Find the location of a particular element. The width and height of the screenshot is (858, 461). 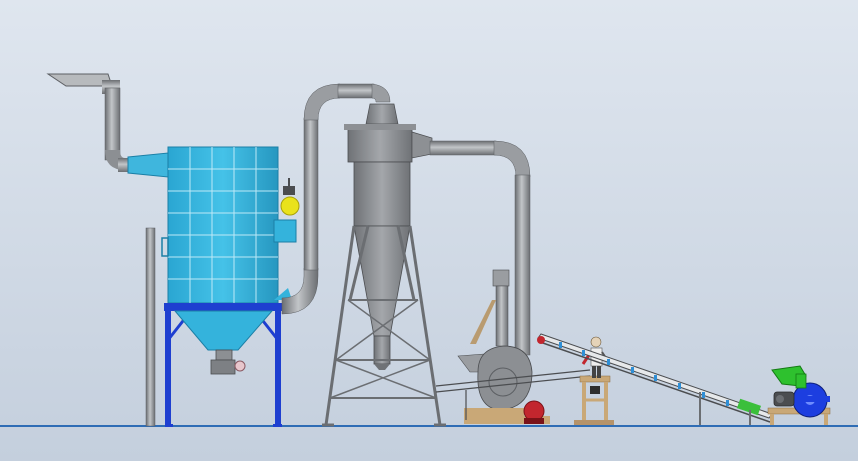

mill-motor is located at coordinates (784, 399).